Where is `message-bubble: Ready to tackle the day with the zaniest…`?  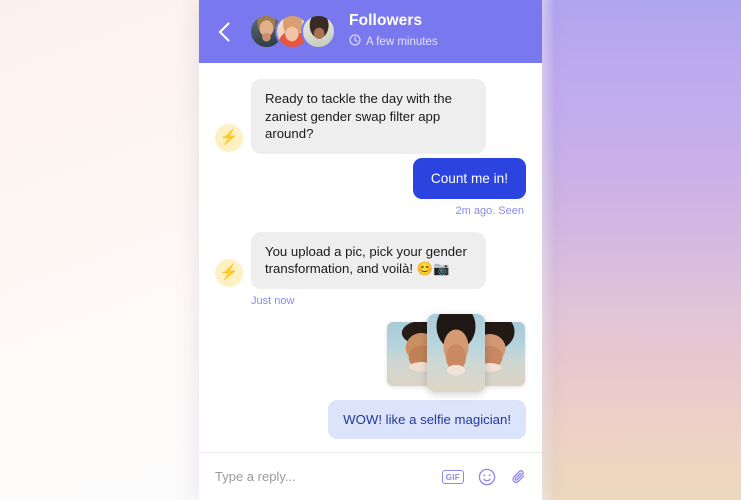
message-bubble: Ready to tackle the day with the zaniest… is located at coordinates (368, 116).